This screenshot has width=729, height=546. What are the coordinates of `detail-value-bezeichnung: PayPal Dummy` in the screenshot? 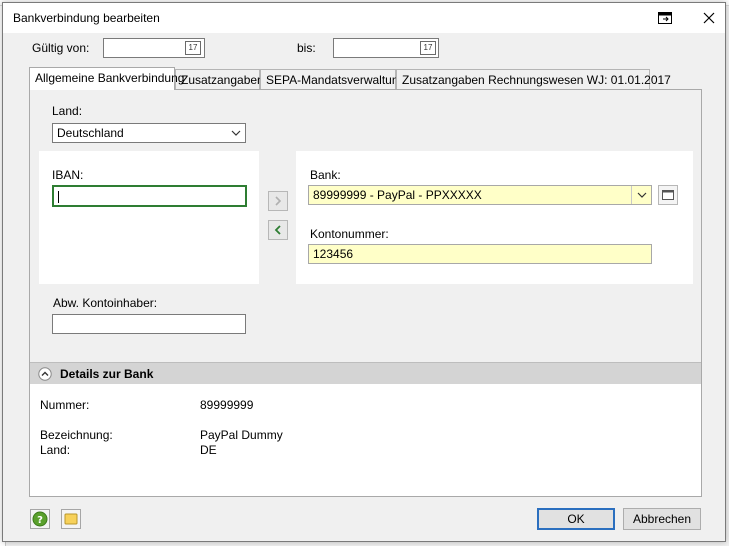 It's located at (241, 435).